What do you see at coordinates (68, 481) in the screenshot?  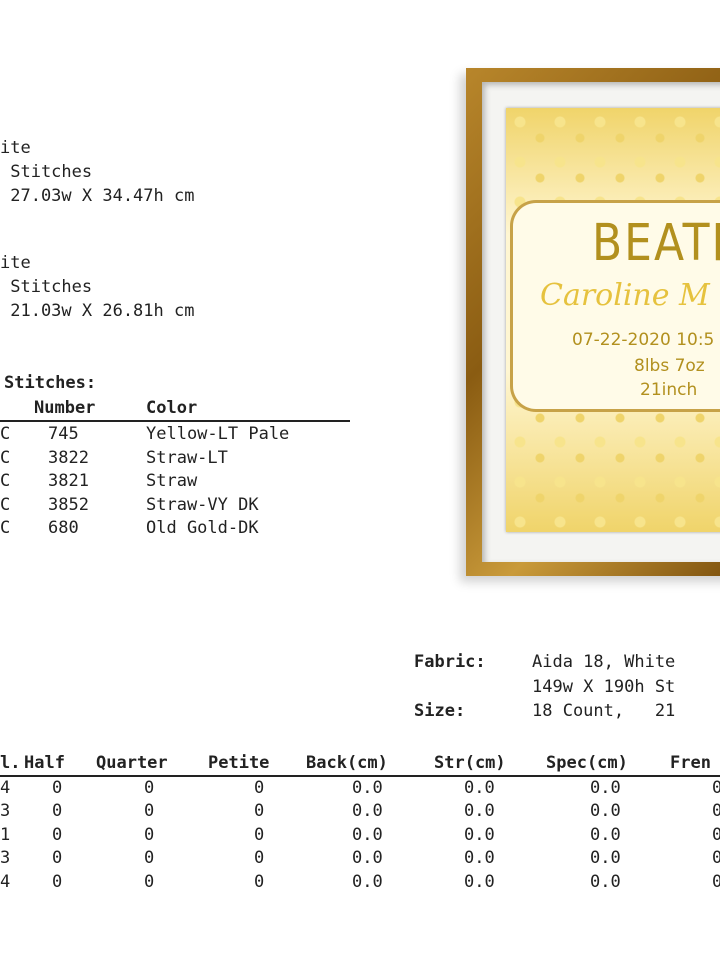 I see `legend-number: 3821` at bounding box center [68, 481].